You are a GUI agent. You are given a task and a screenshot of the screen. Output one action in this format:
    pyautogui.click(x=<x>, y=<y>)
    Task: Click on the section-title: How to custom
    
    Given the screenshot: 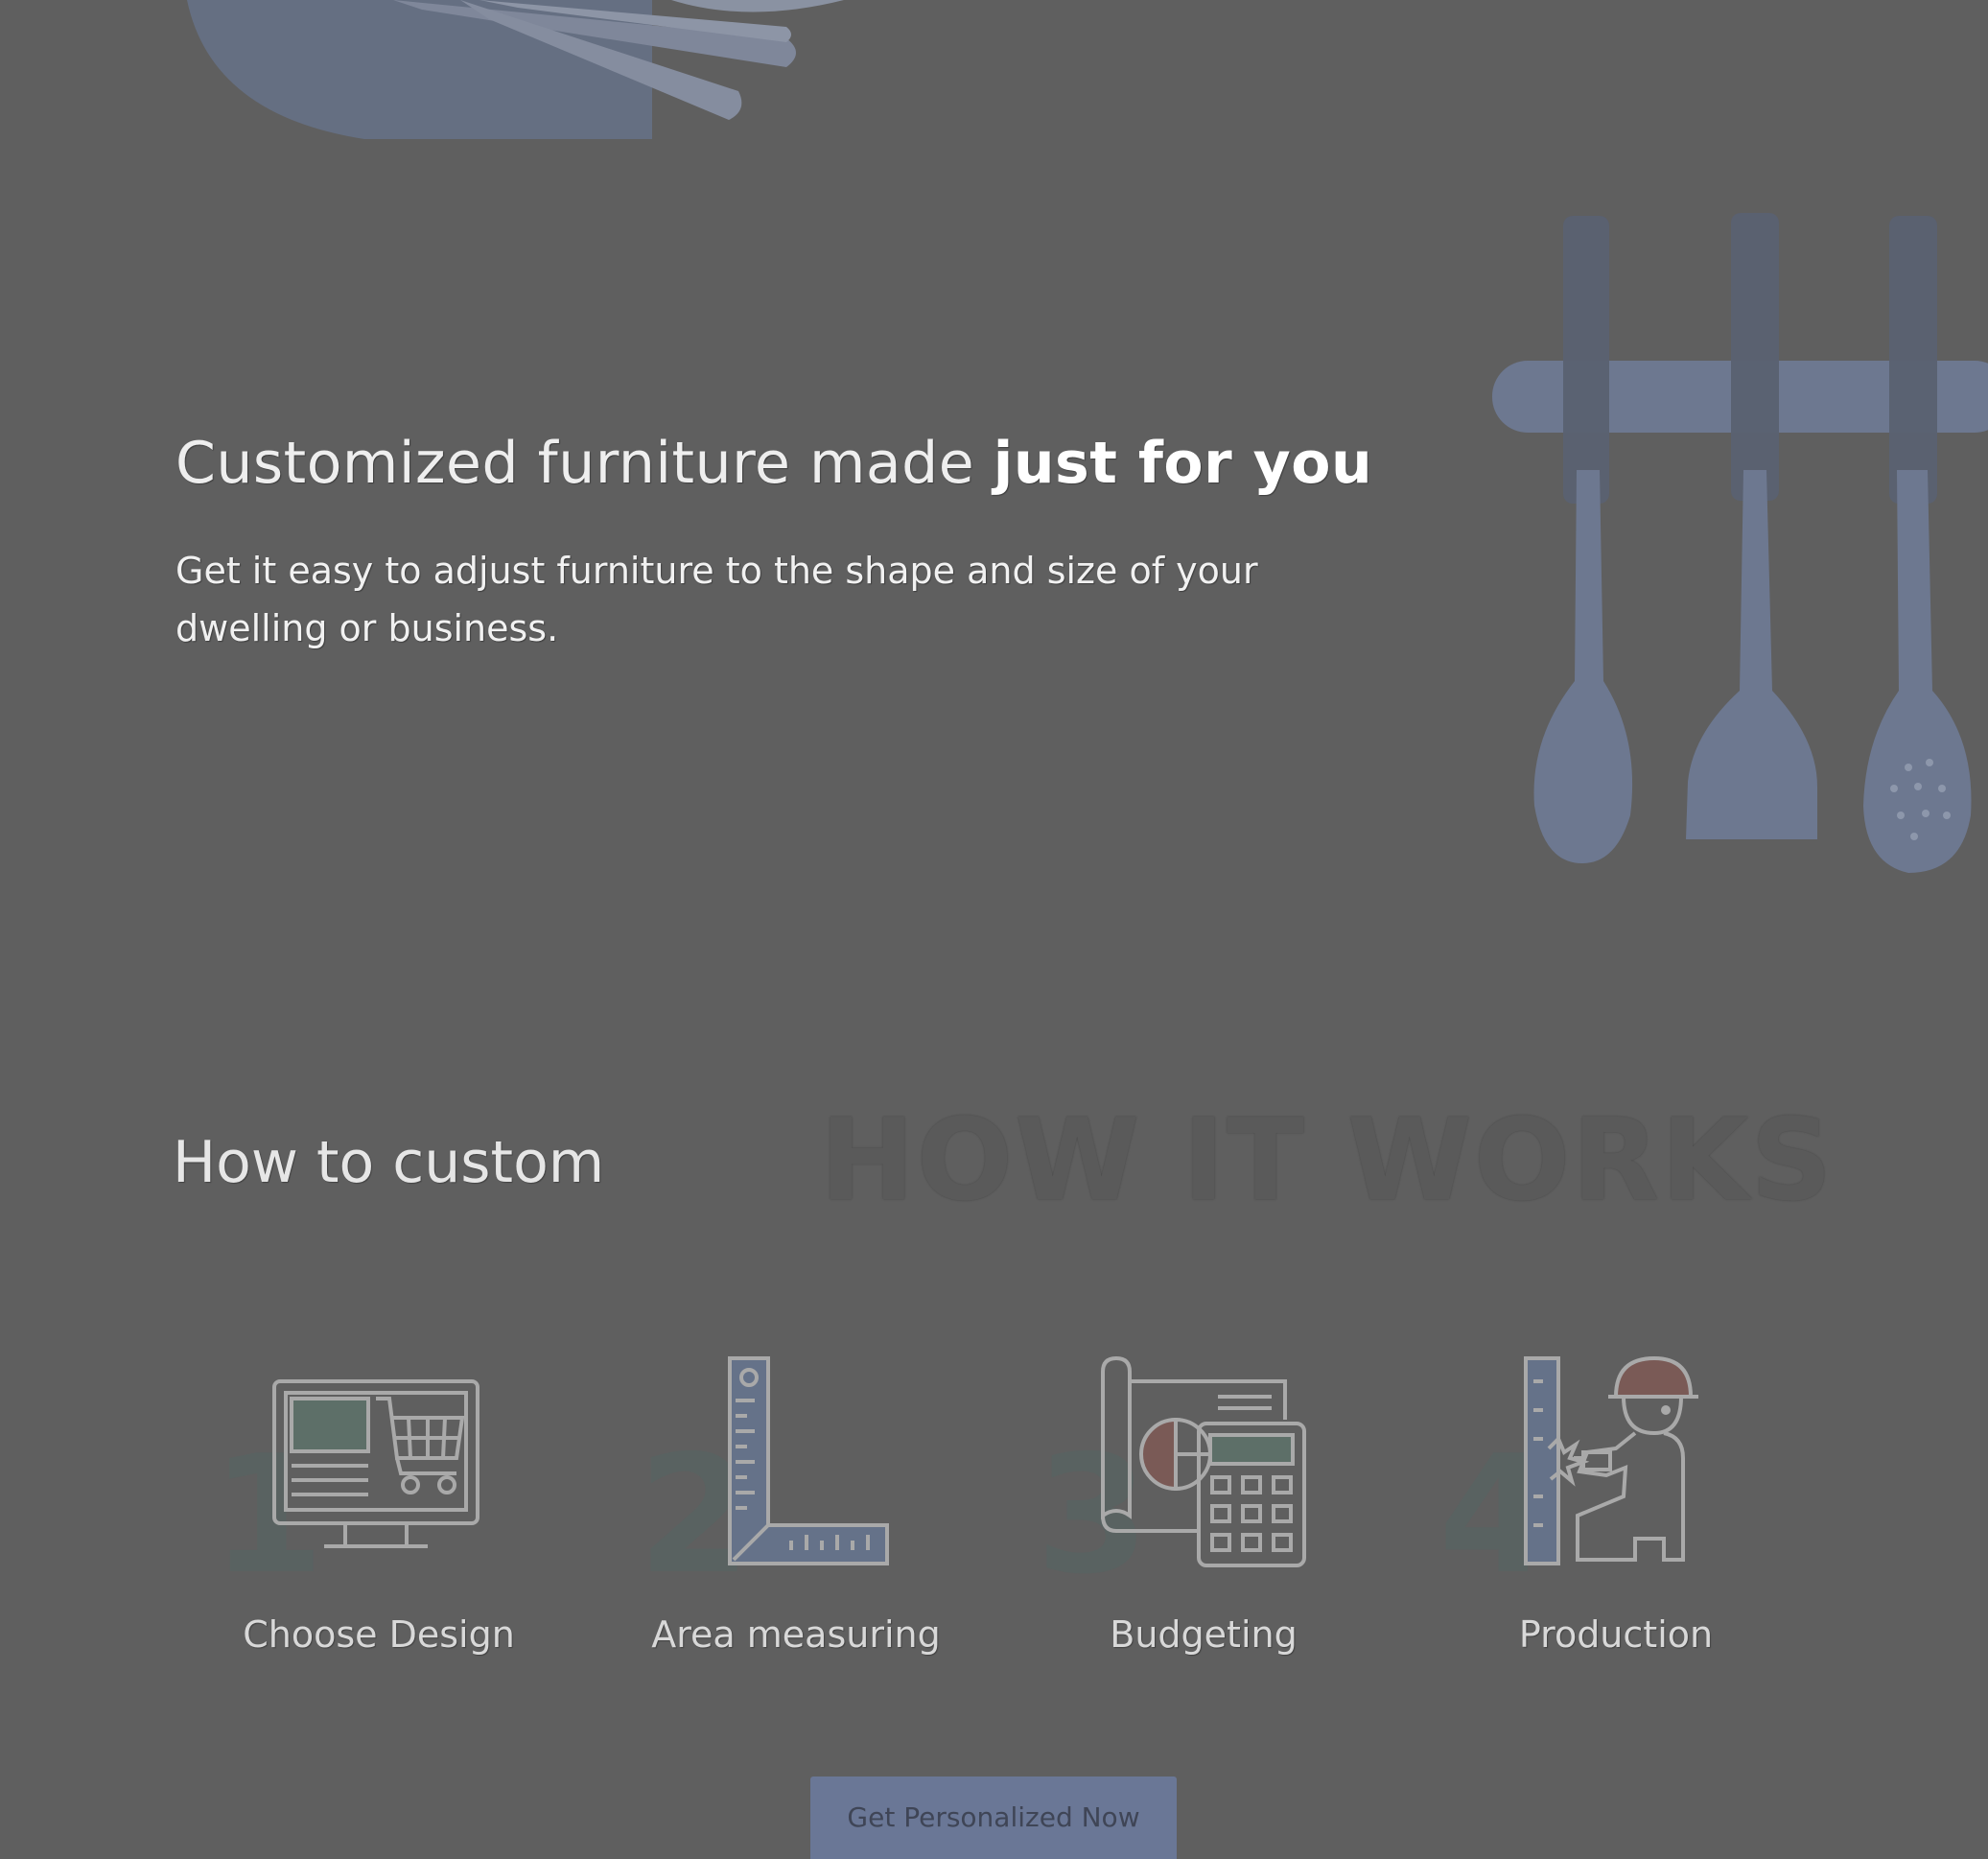 What is the action you would take?
    pyautogui.click(x=389, y=1163)
    